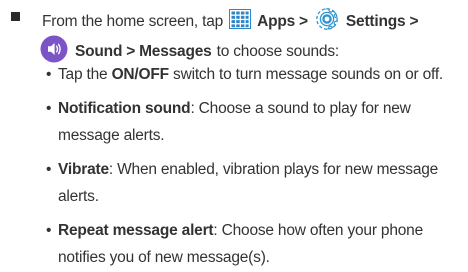 The width and height of the screenshot is (468, 272). What do you see at coordinates (276, 21) in the screenshot?
I see `apps-label: Apps` at bounding box center [276, 21].